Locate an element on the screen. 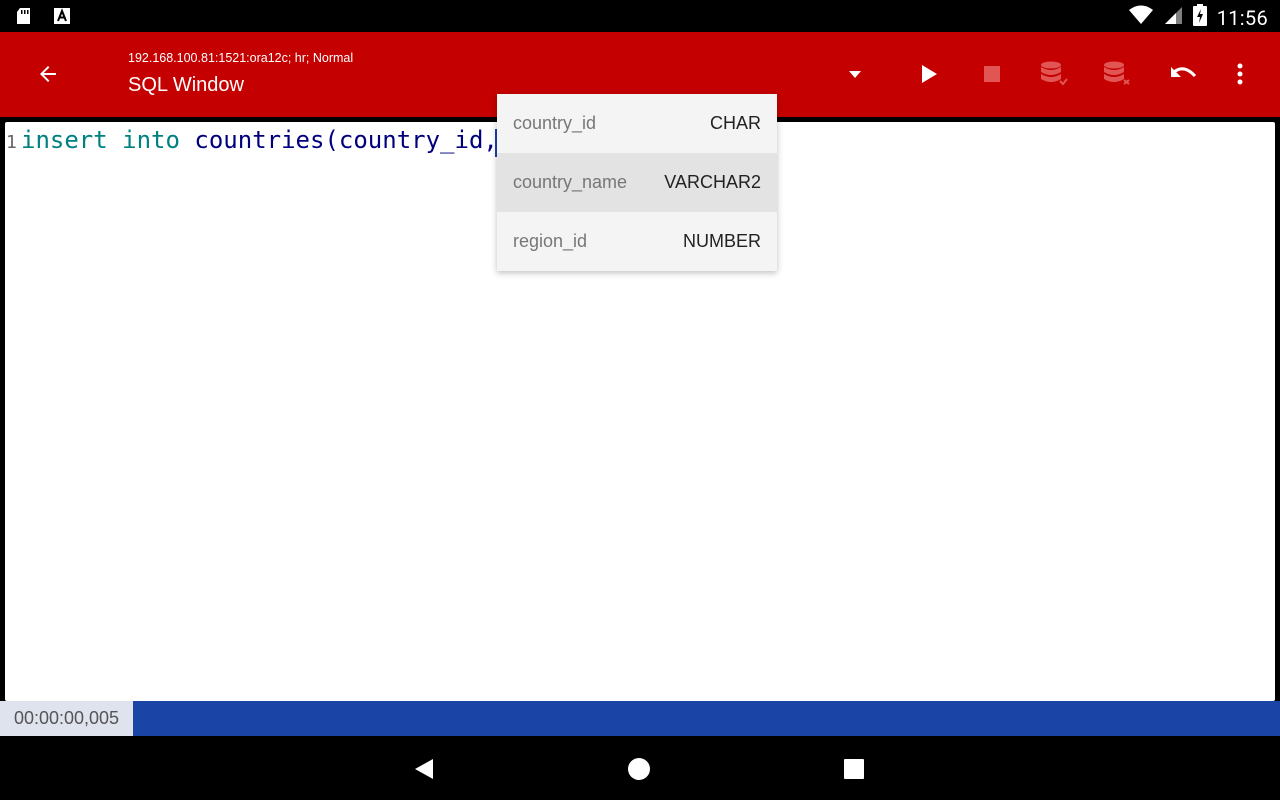 Image resolution: width=1280 pixels, height=800 pixels. more-icon is located at coordinates (1240, 74).